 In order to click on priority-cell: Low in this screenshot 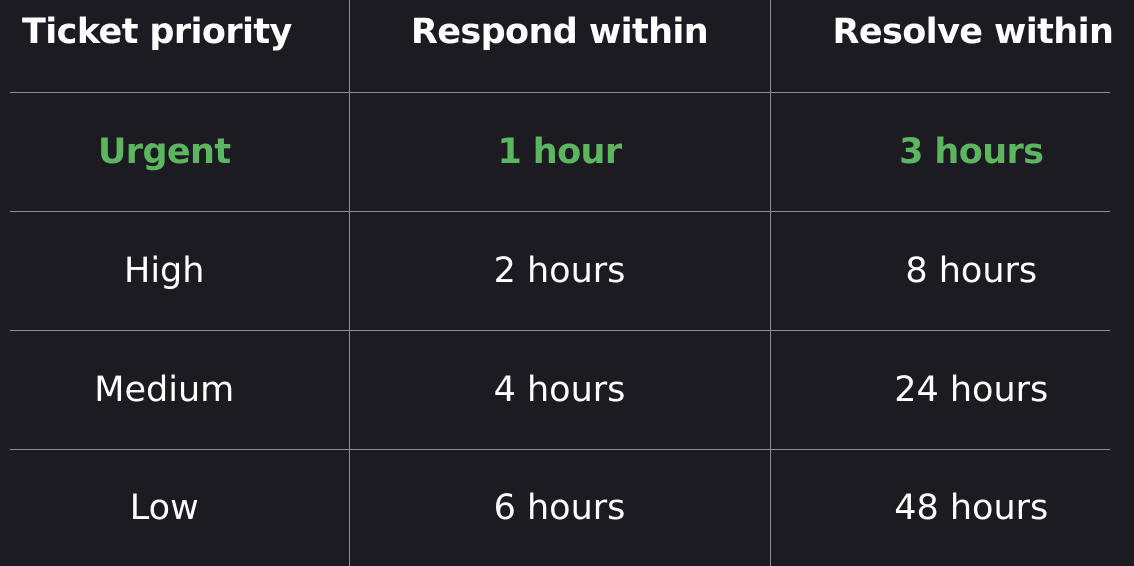, I will do `click(179, 507)`.